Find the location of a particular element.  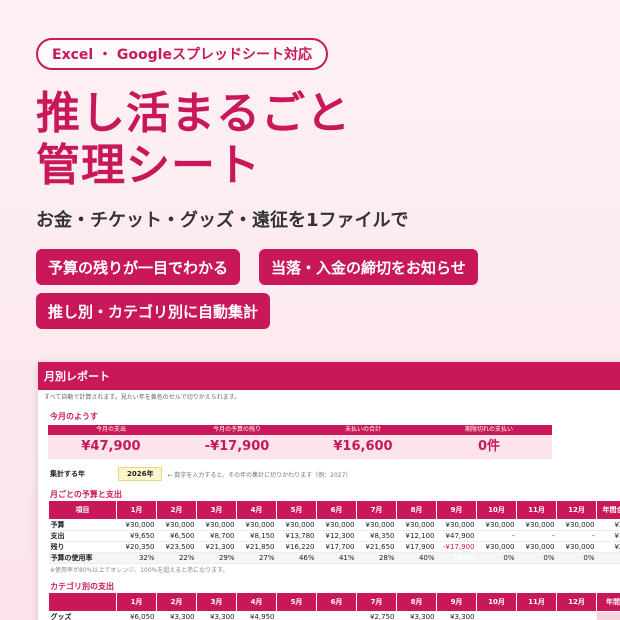

row-header: 予算 is located at coordinates (82, 525).